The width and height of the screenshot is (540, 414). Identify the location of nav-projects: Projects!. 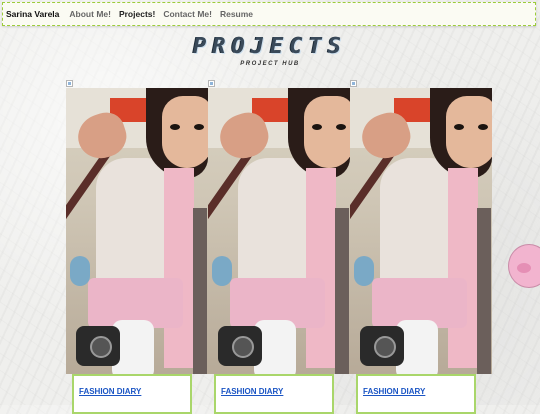
(137, 14).